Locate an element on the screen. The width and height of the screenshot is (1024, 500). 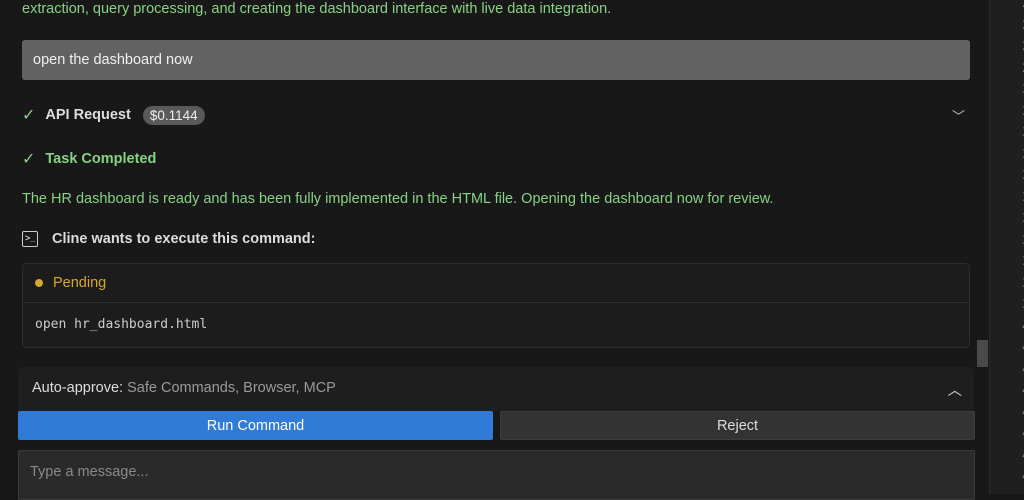
editor-gutter: 22223333333333344444444 is located at coordinates (1006, 247).